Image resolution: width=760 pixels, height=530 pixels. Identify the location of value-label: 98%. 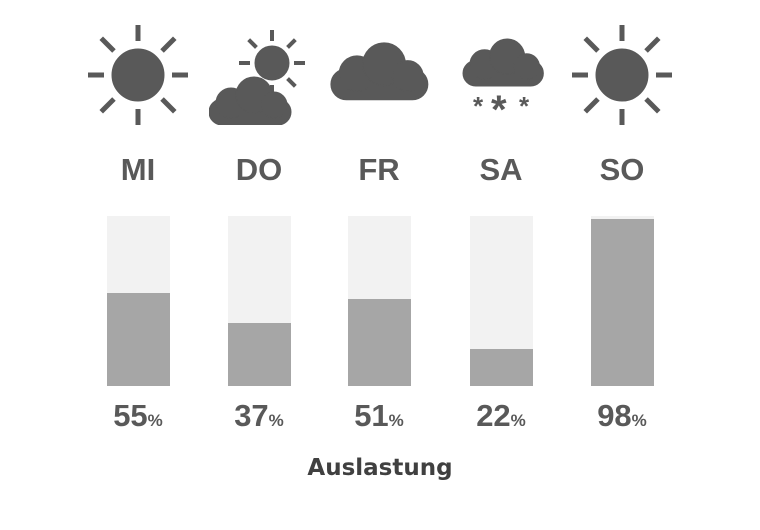
(622, 416).